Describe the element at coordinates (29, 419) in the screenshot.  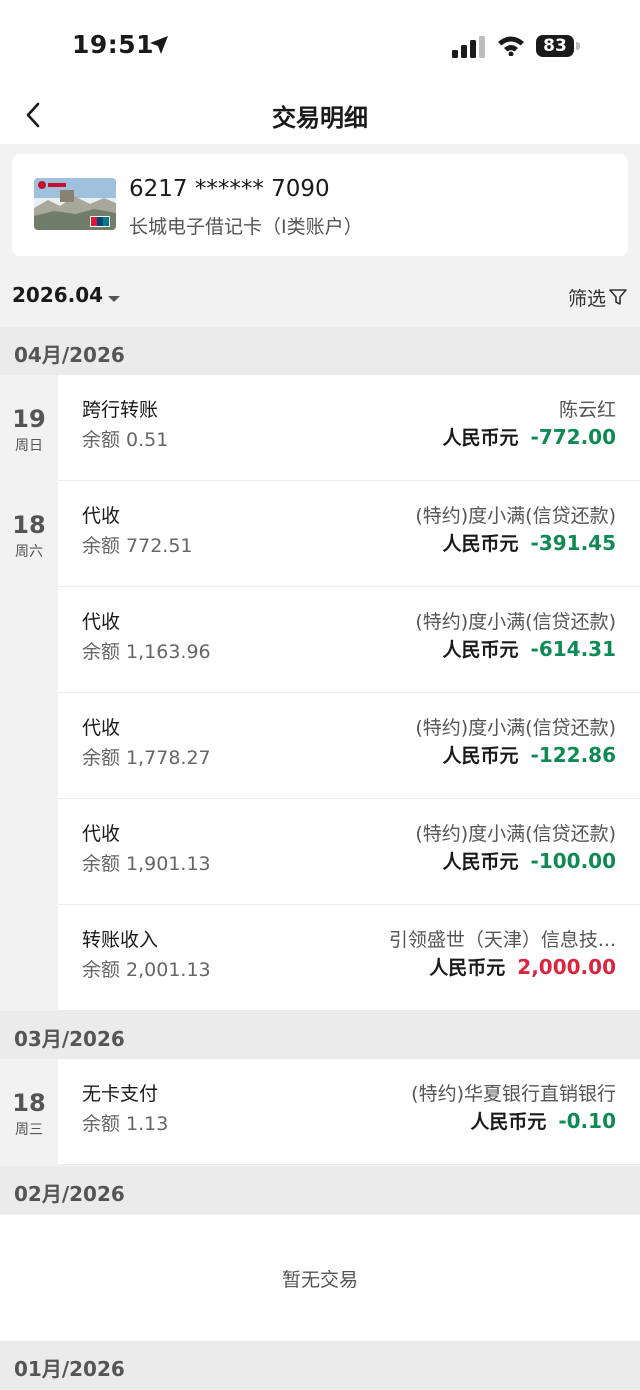
I see `day-number: 19` at that location.